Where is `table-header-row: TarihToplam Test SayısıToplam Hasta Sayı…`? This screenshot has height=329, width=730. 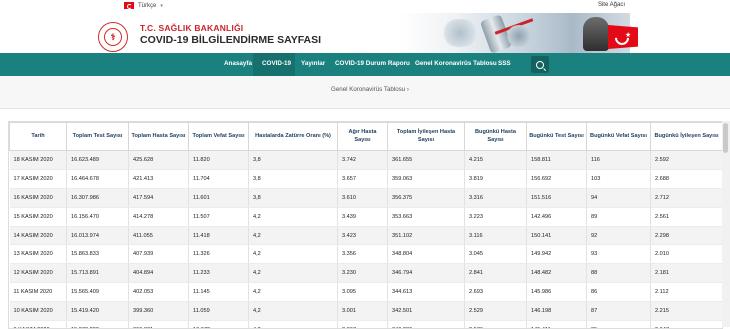
table-header-row: TarihToplam Test SayısıToplam Hasta Sayı… is located at coordinates (366, 137).